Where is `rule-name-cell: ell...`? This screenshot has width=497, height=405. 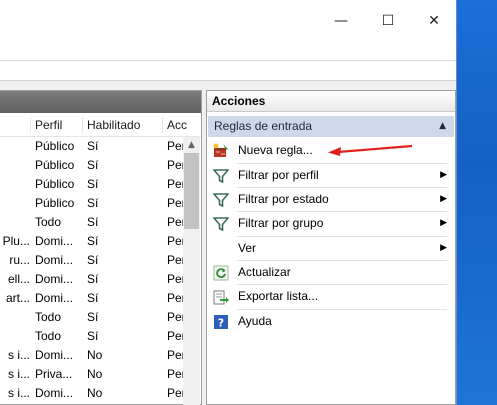 rule-name-cell: ell... is located at coordinates (18, 279).